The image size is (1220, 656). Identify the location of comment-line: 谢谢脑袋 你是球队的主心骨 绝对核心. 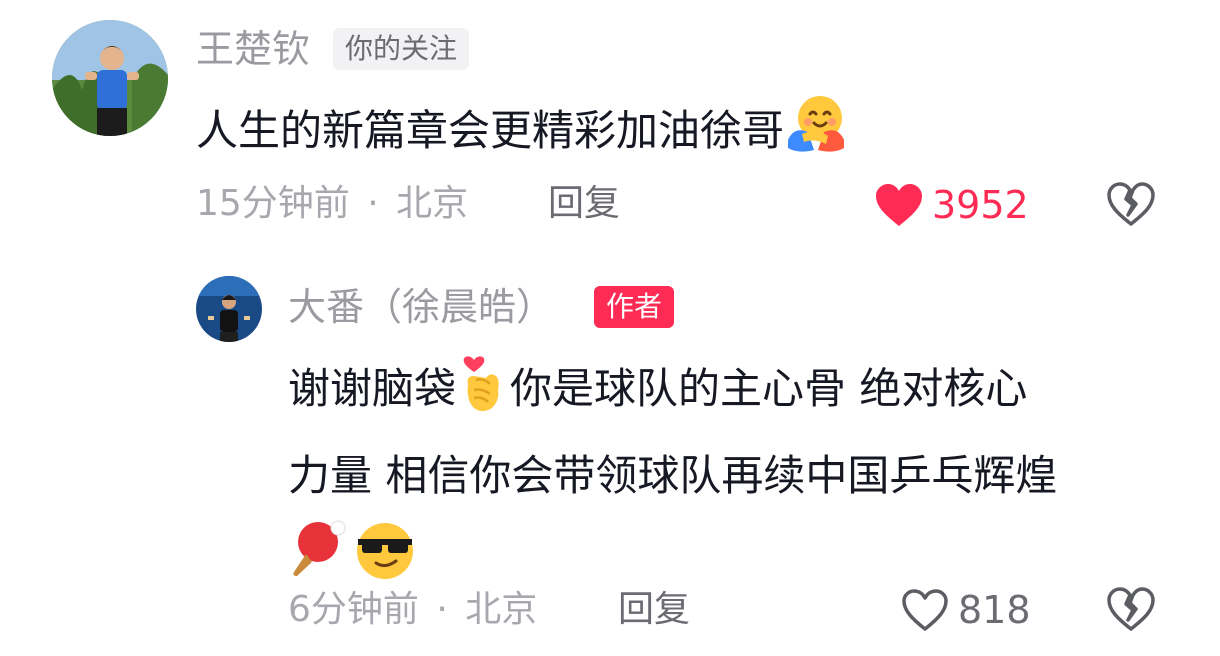
(738, 391).